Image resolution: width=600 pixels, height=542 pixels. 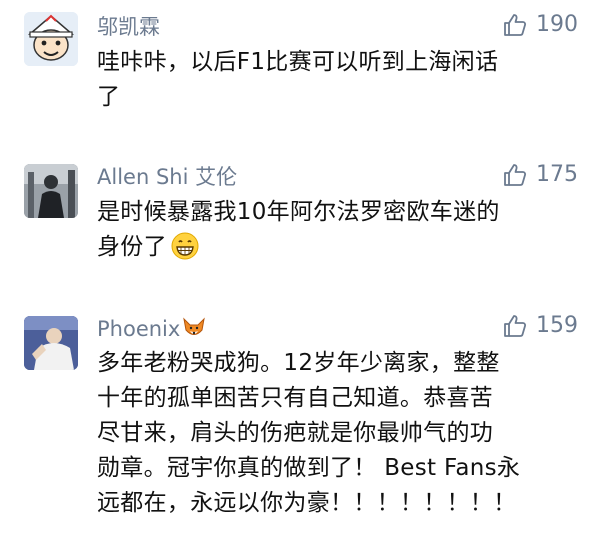 I want to click on author-name: 邬凯霖, so click(x=128, y=27).